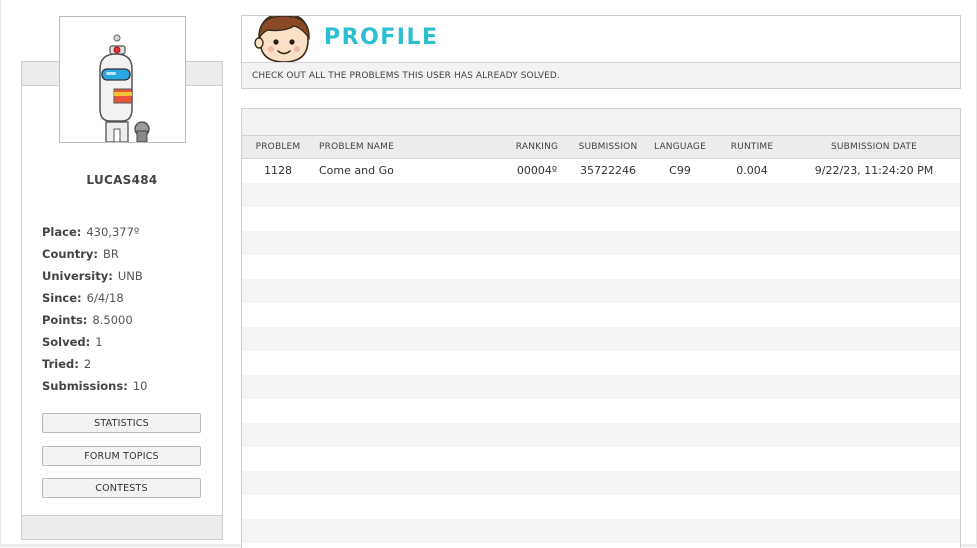 The width and height of the screenshot is (977, 548). What do you see at coordinates (278, 171) in the screenshot?
I see `cell-problem-id: 1128` at bounding box center [278, 171].